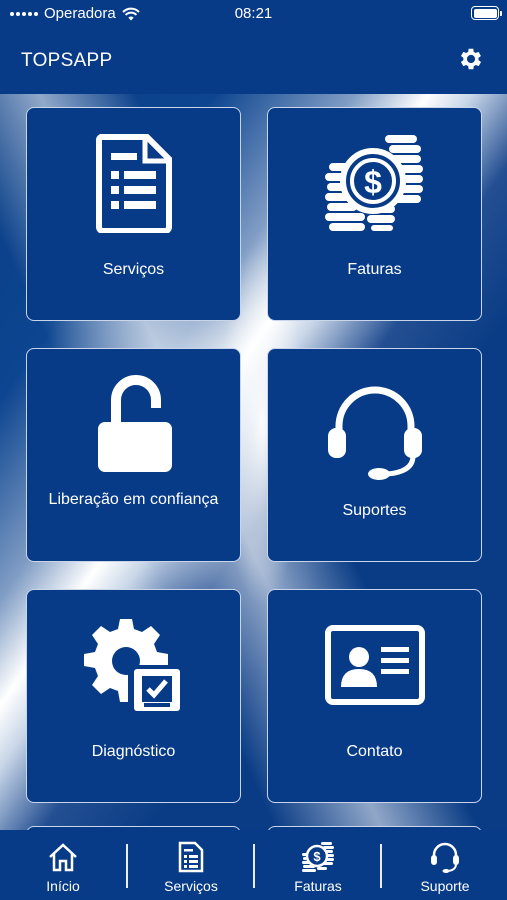  I want to click on unlocked-padlock-icon, so click(134, 423).